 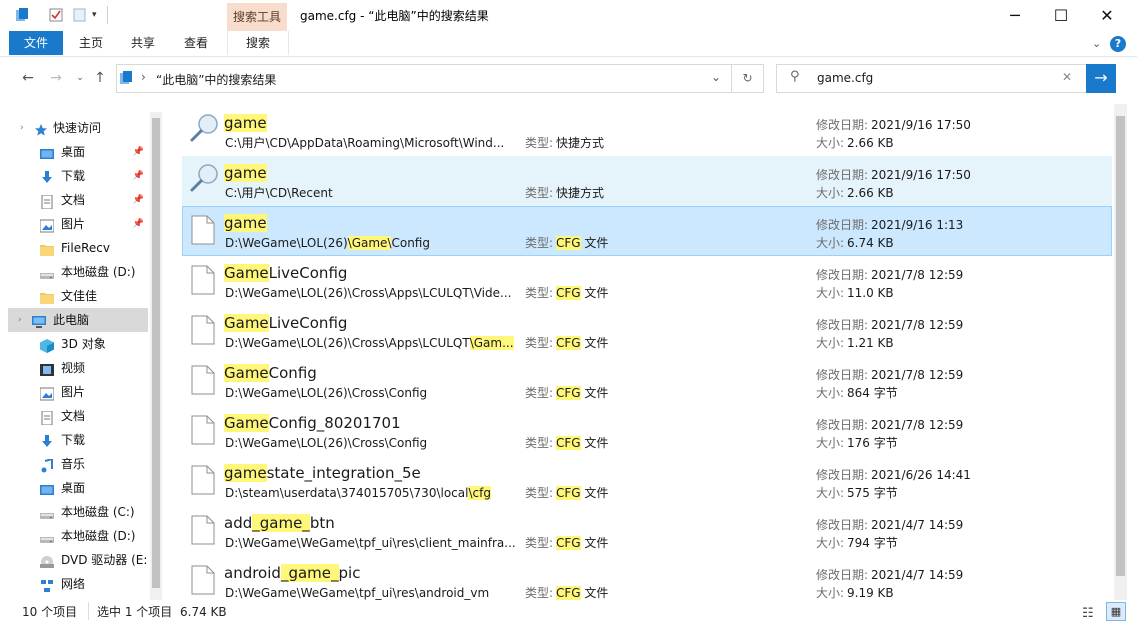 What do you see at coordinates (1088, 614) in the screenshot?
I see `details-view-icon: ☷` at bounding box center [1088, 614].